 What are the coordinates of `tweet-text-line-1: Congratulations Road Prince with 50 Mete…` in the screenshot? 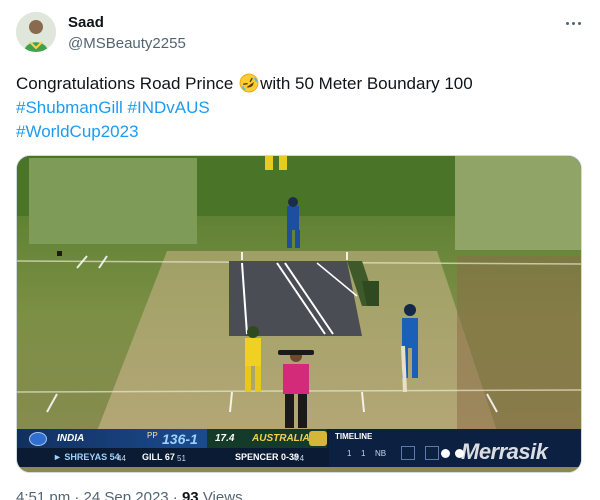 It's located at (296, 84).